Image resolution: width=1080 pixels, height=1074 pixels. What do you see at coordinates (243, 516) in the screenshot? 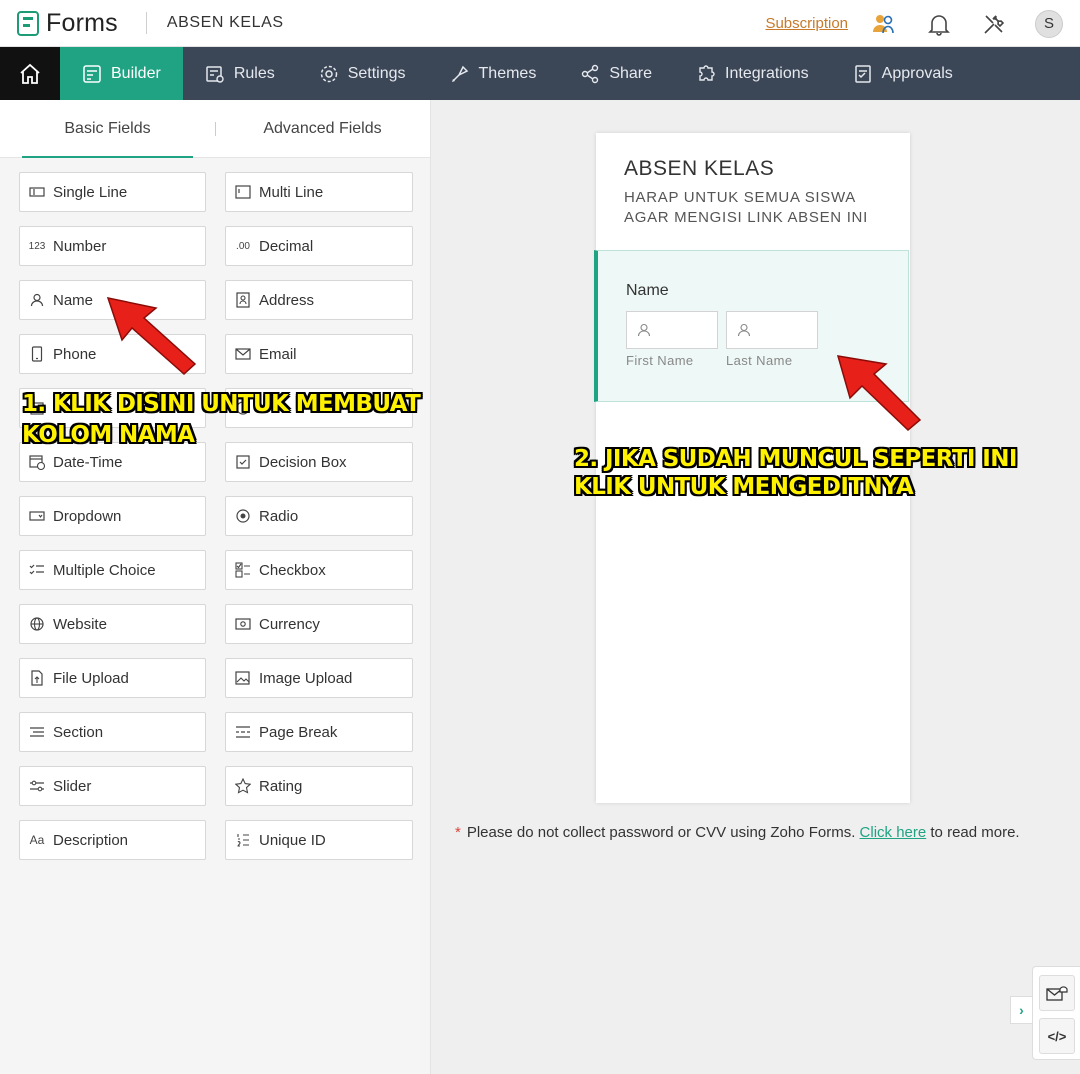
I see `radio-icon` at bounding box center [243, 516].